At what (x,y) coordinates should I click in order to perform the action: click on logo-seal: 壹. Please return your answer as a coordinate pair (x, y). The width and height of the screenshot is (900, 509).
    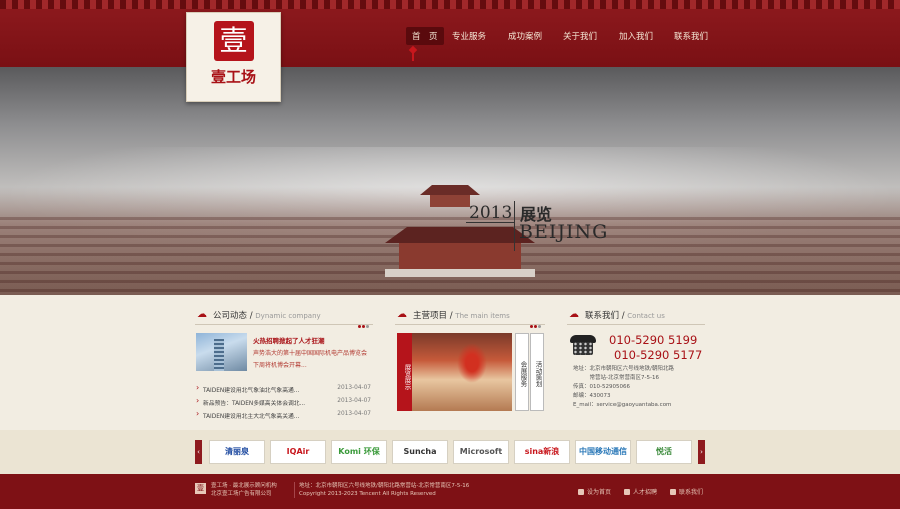
    Looking at the image, I should click on (233, 41).